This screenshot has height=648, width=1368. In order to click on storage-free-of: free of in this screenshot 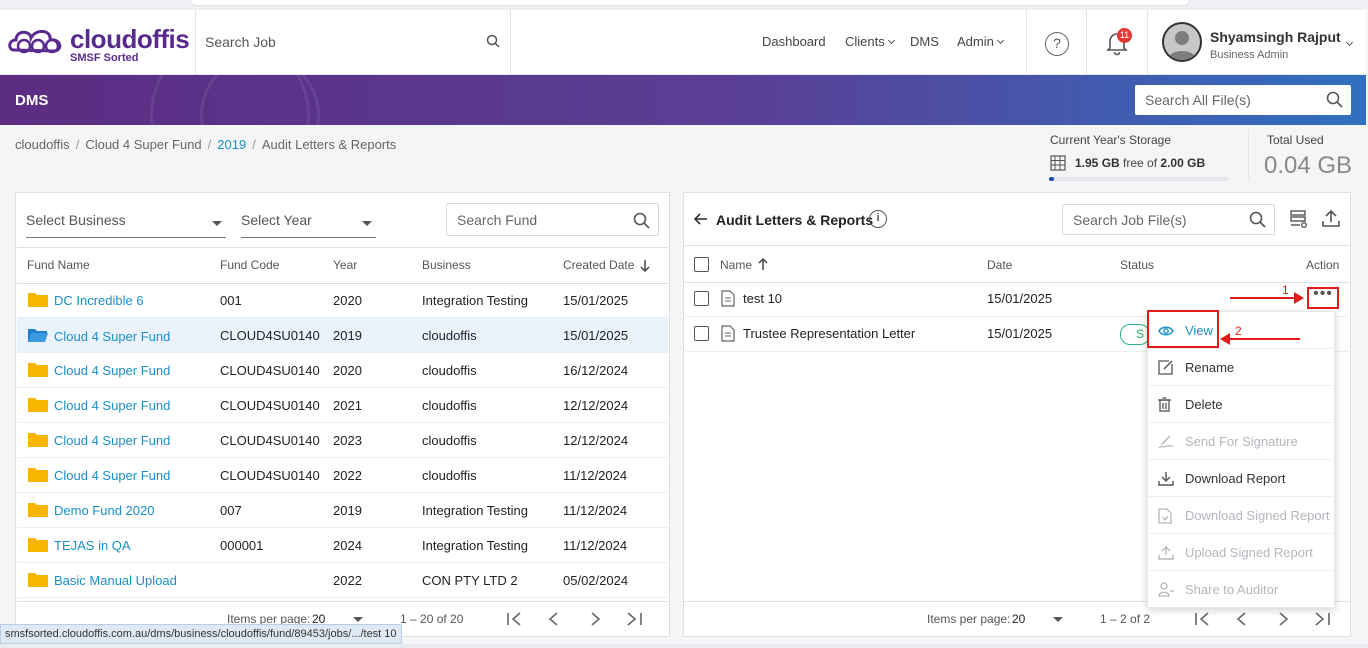, I will do `click(1140, 163)`.